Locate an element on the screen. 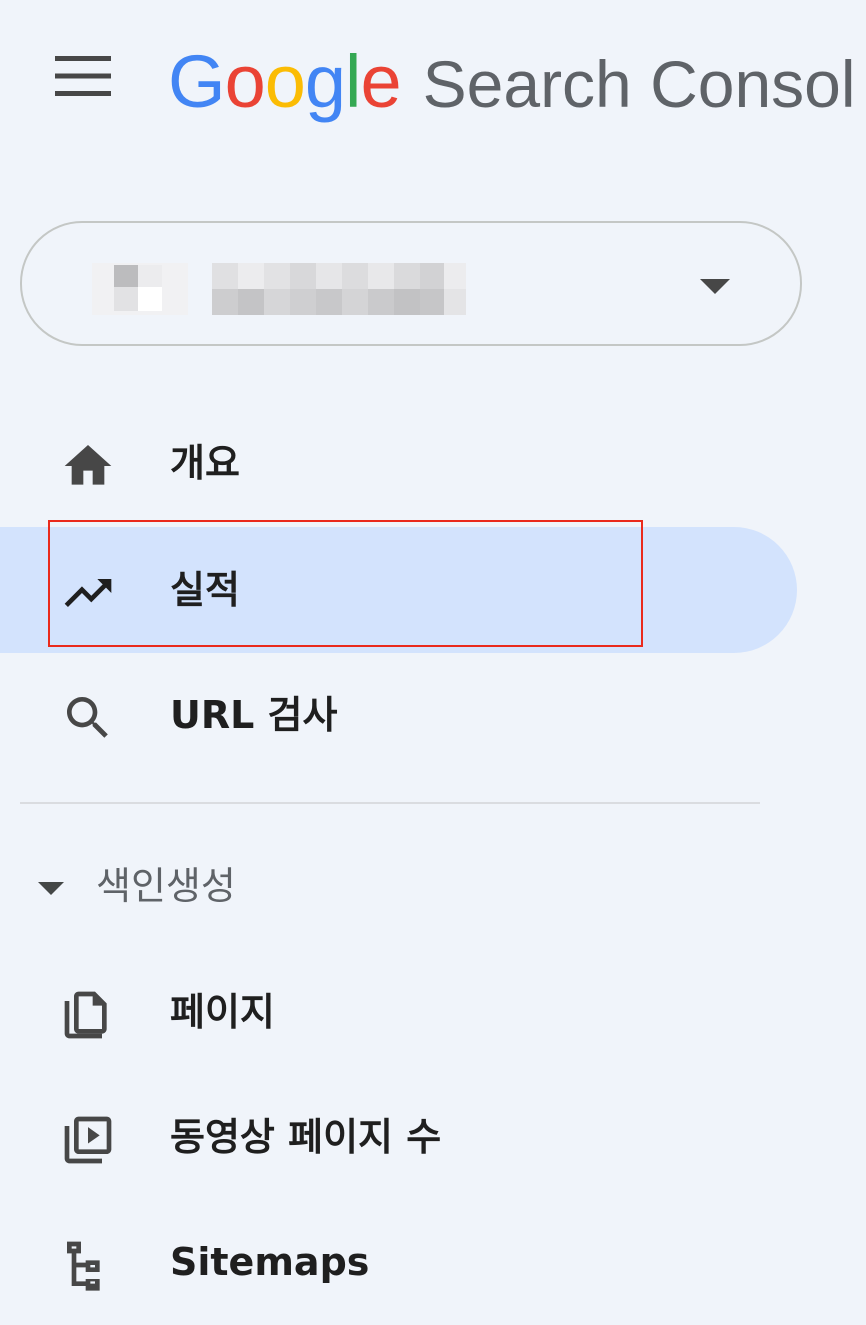 The image size is (866, 1325). collapse-arrow-icon is located at coordinates (51, 888).